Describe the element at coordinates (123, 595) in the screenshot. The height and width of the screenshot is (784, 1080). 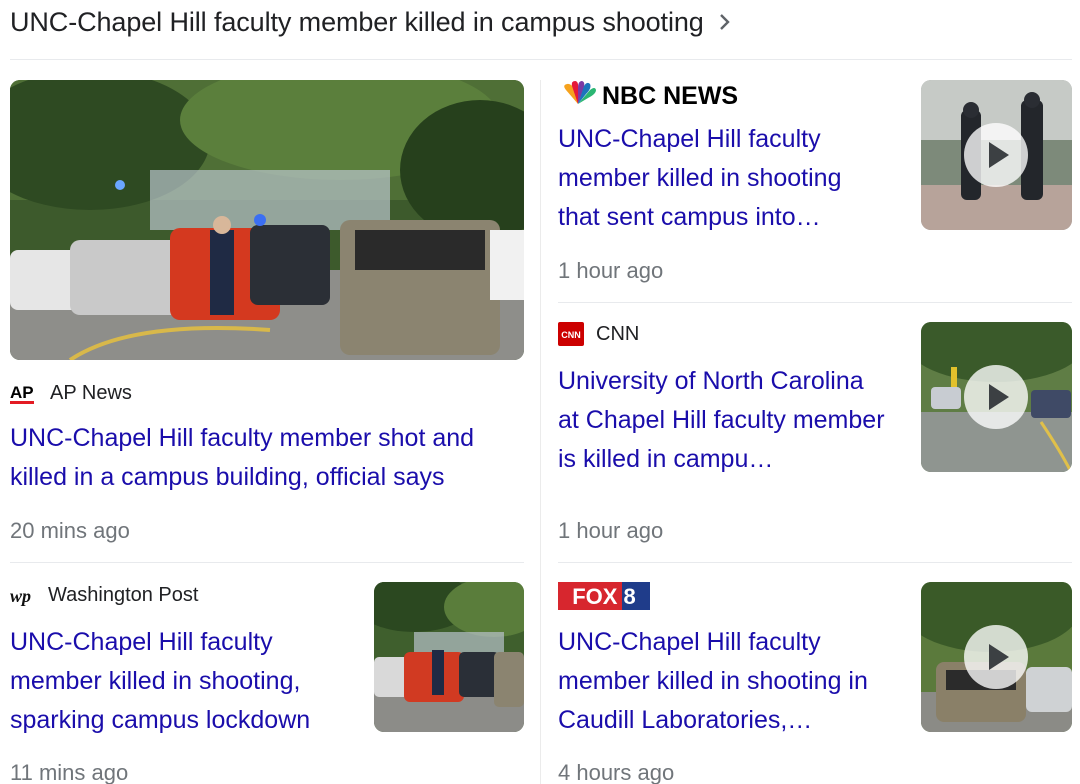
I see `source-name: Washington Post` at that location.